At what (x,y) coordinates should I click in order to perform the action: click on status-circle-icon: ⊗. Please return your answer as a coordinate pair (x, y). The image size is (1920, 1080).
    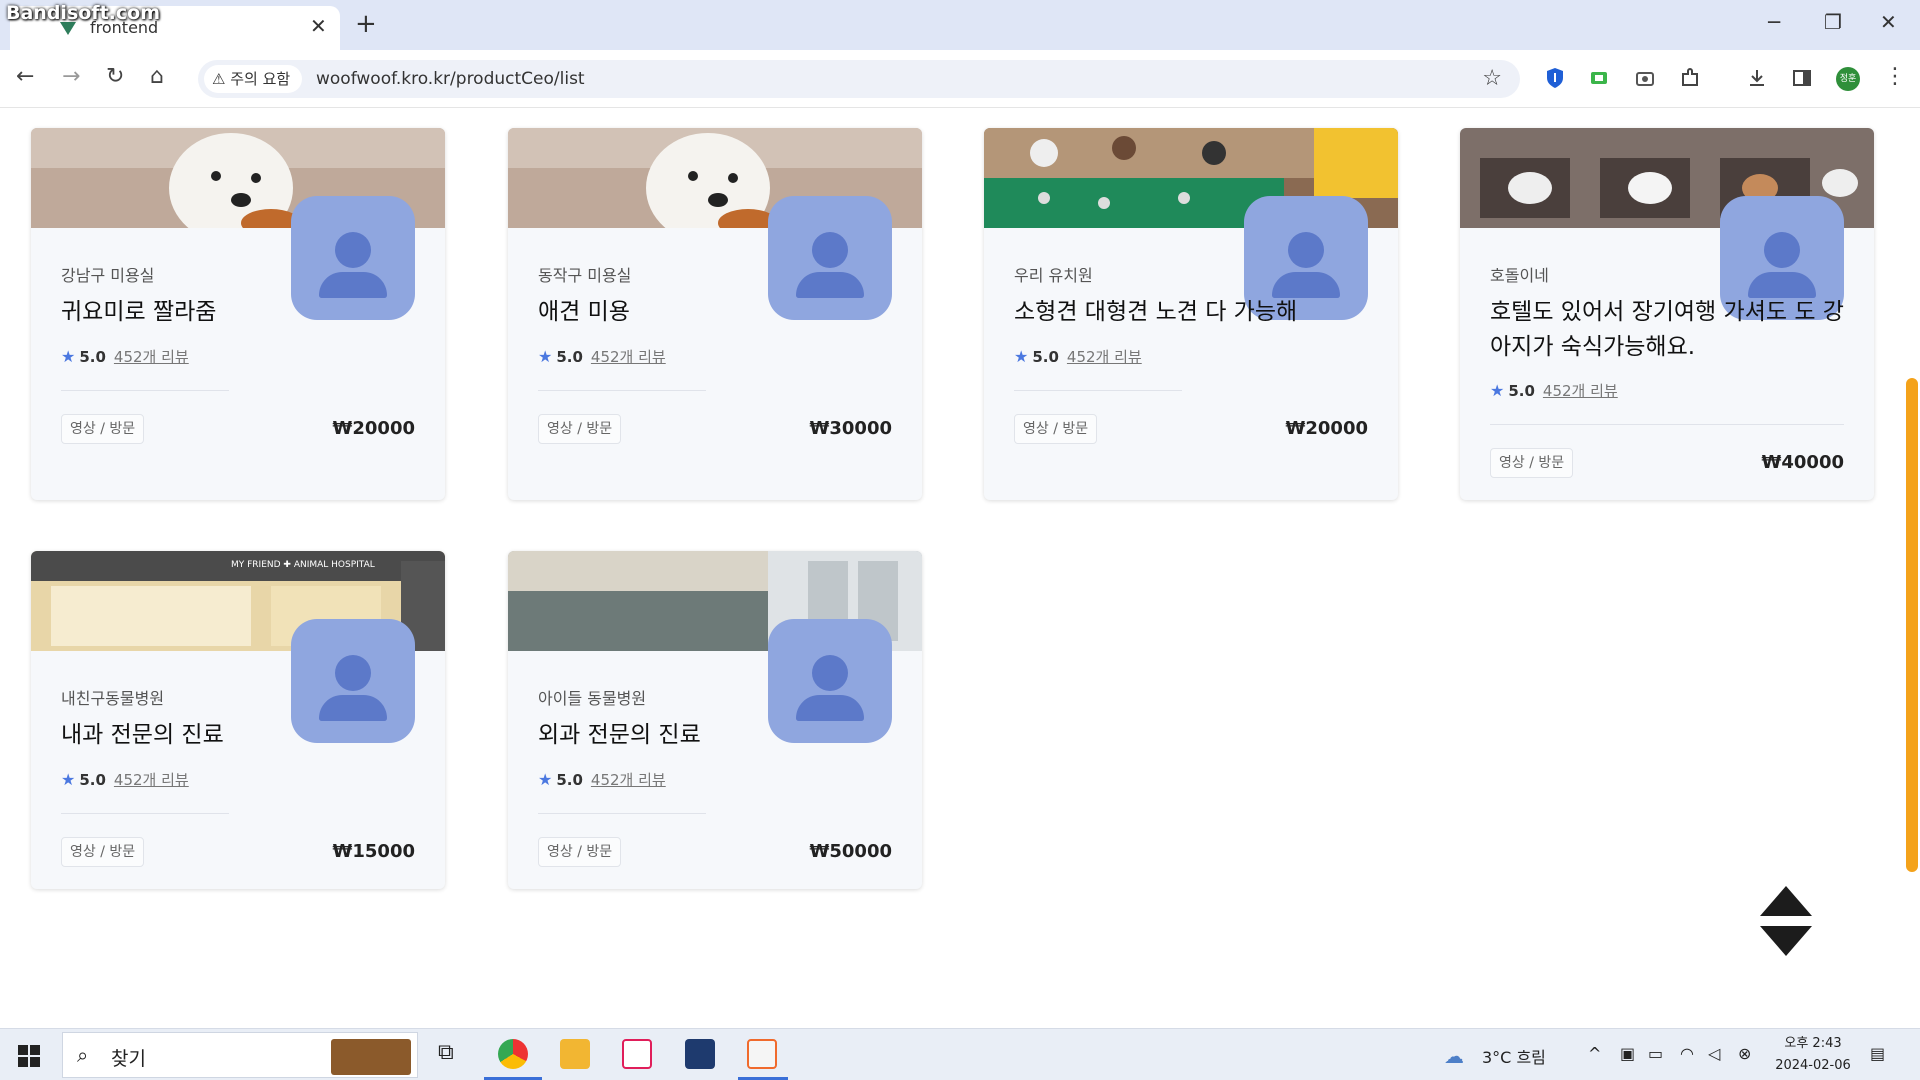
    Looking at the image, I should click on (1744, 1053).